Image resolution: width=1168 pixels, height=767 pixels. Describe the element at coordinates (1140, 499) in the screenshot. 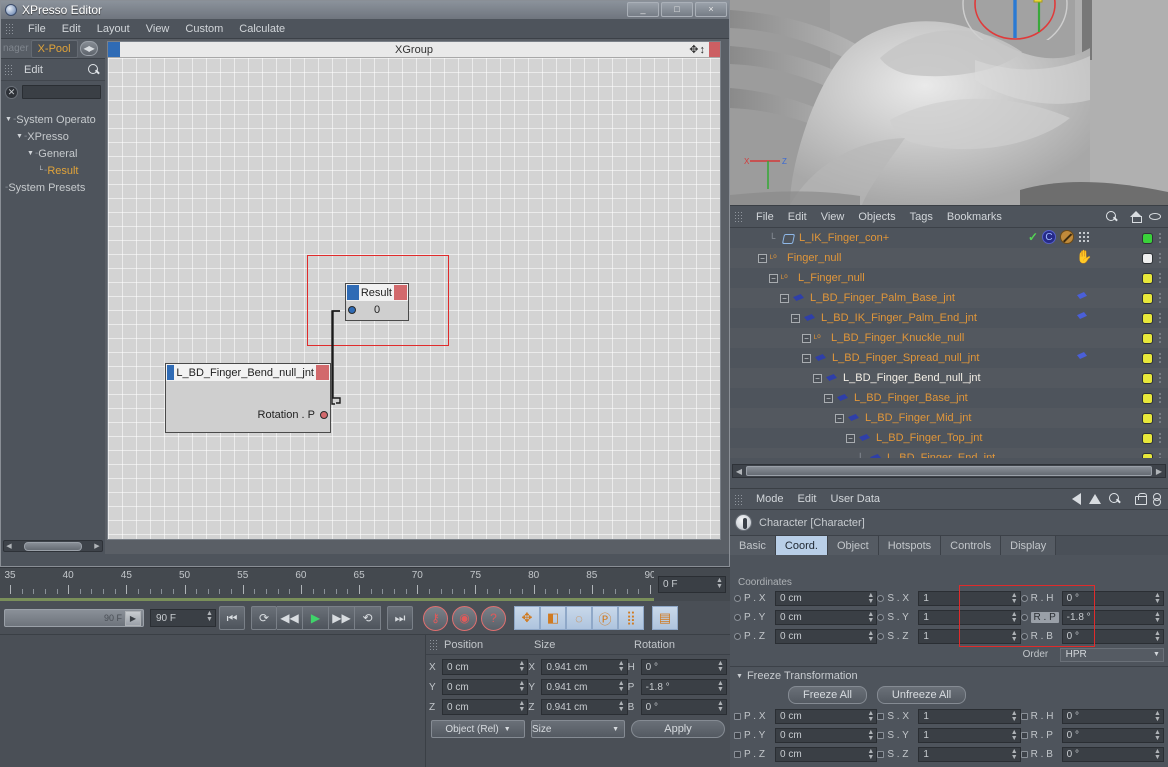

I see `lock-icon` at that location.